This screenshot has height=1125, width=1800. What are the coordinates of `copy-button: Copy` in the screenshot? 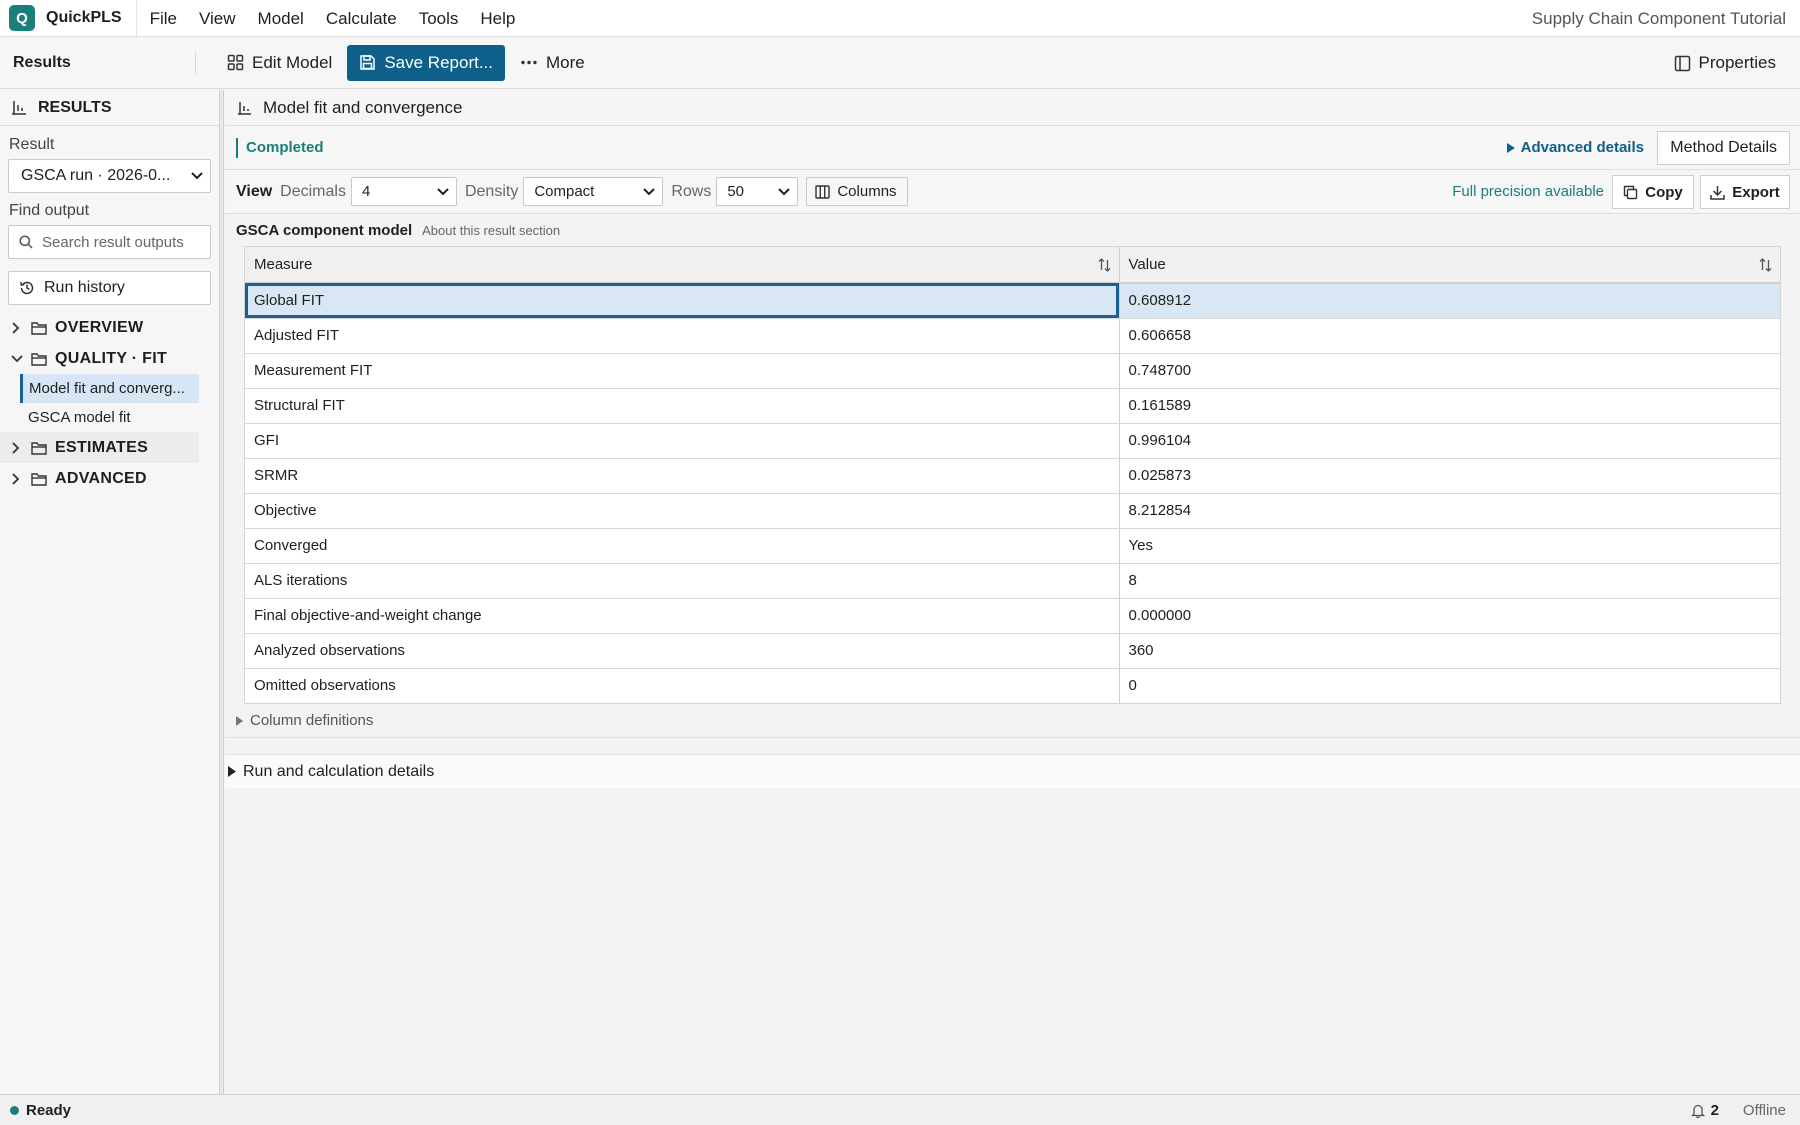 It's located at (1653, 192).